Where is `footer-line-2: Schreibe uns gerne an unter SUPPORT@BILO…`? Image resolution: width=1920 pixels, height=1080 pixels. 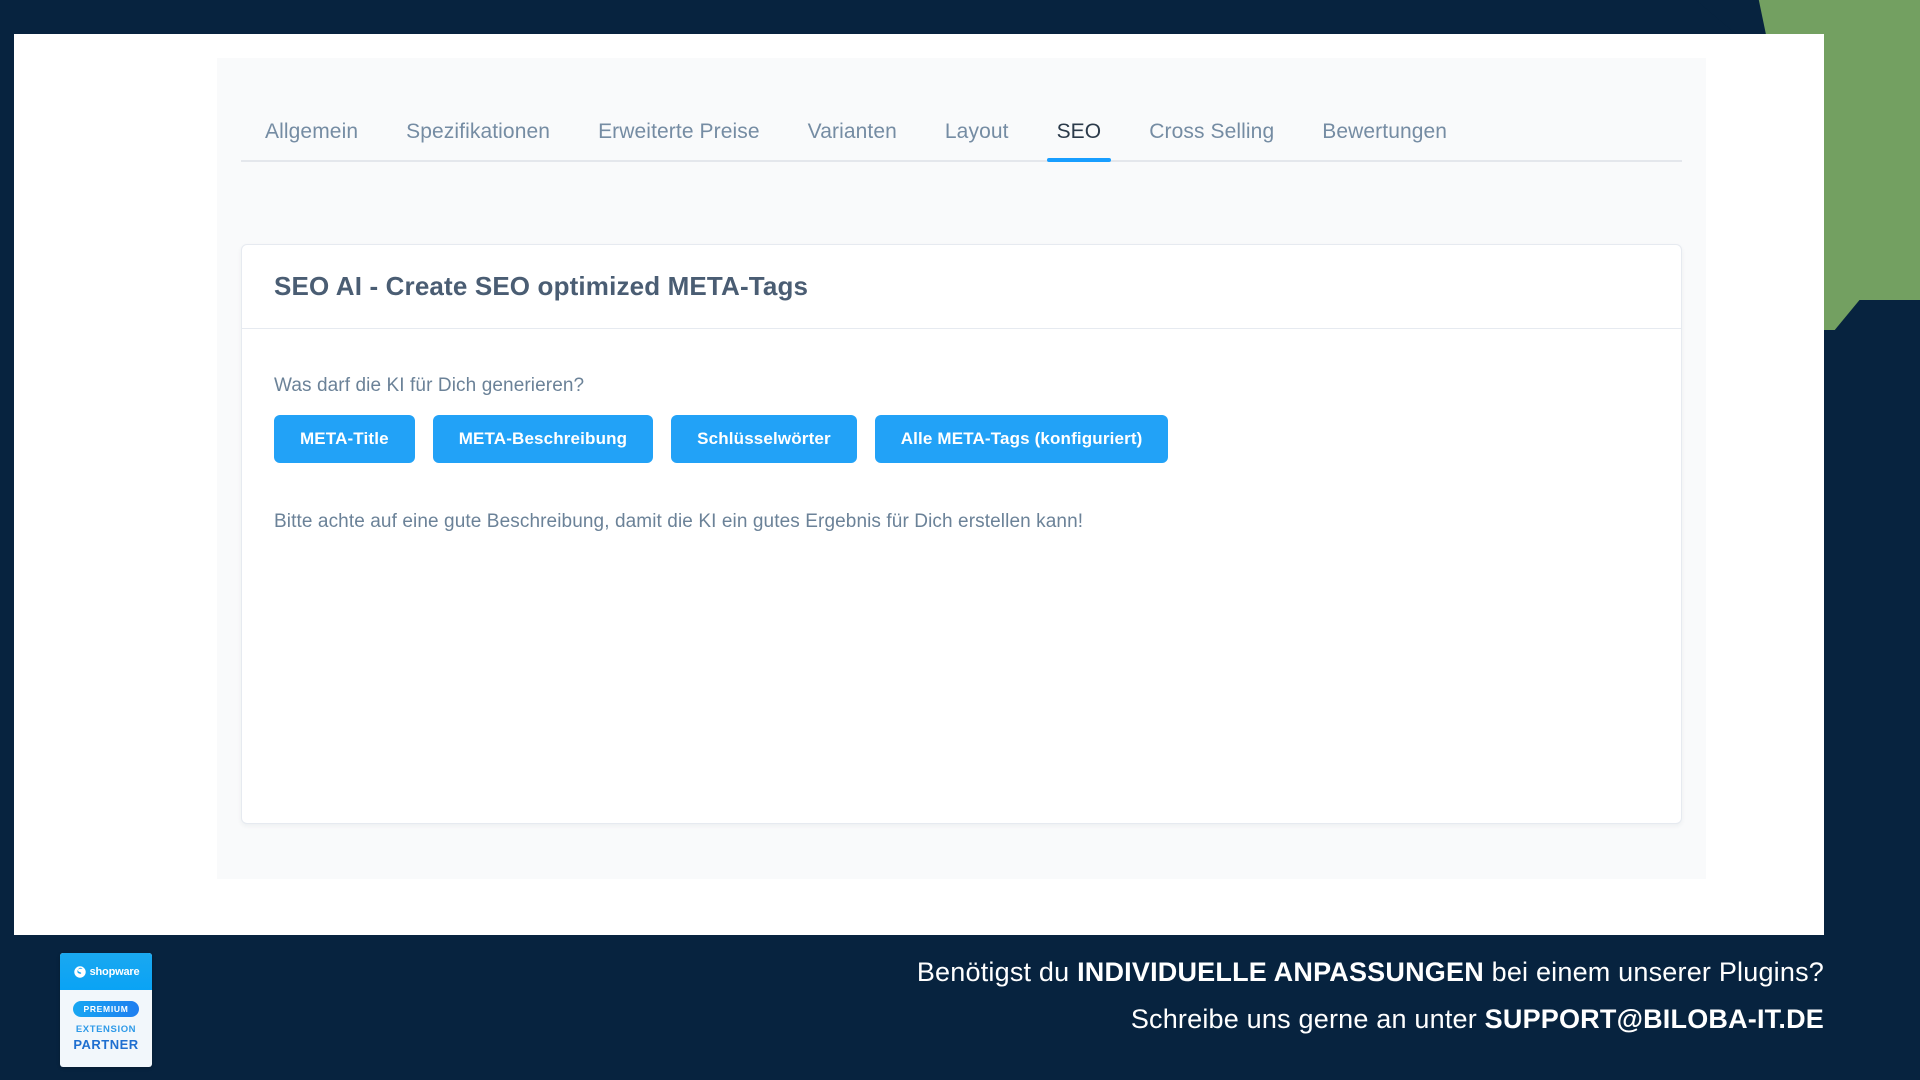
footer-line-2: Schreibe uns gerne an unter SUPPORT@BILO… is located at coordinates (1370, 1019).